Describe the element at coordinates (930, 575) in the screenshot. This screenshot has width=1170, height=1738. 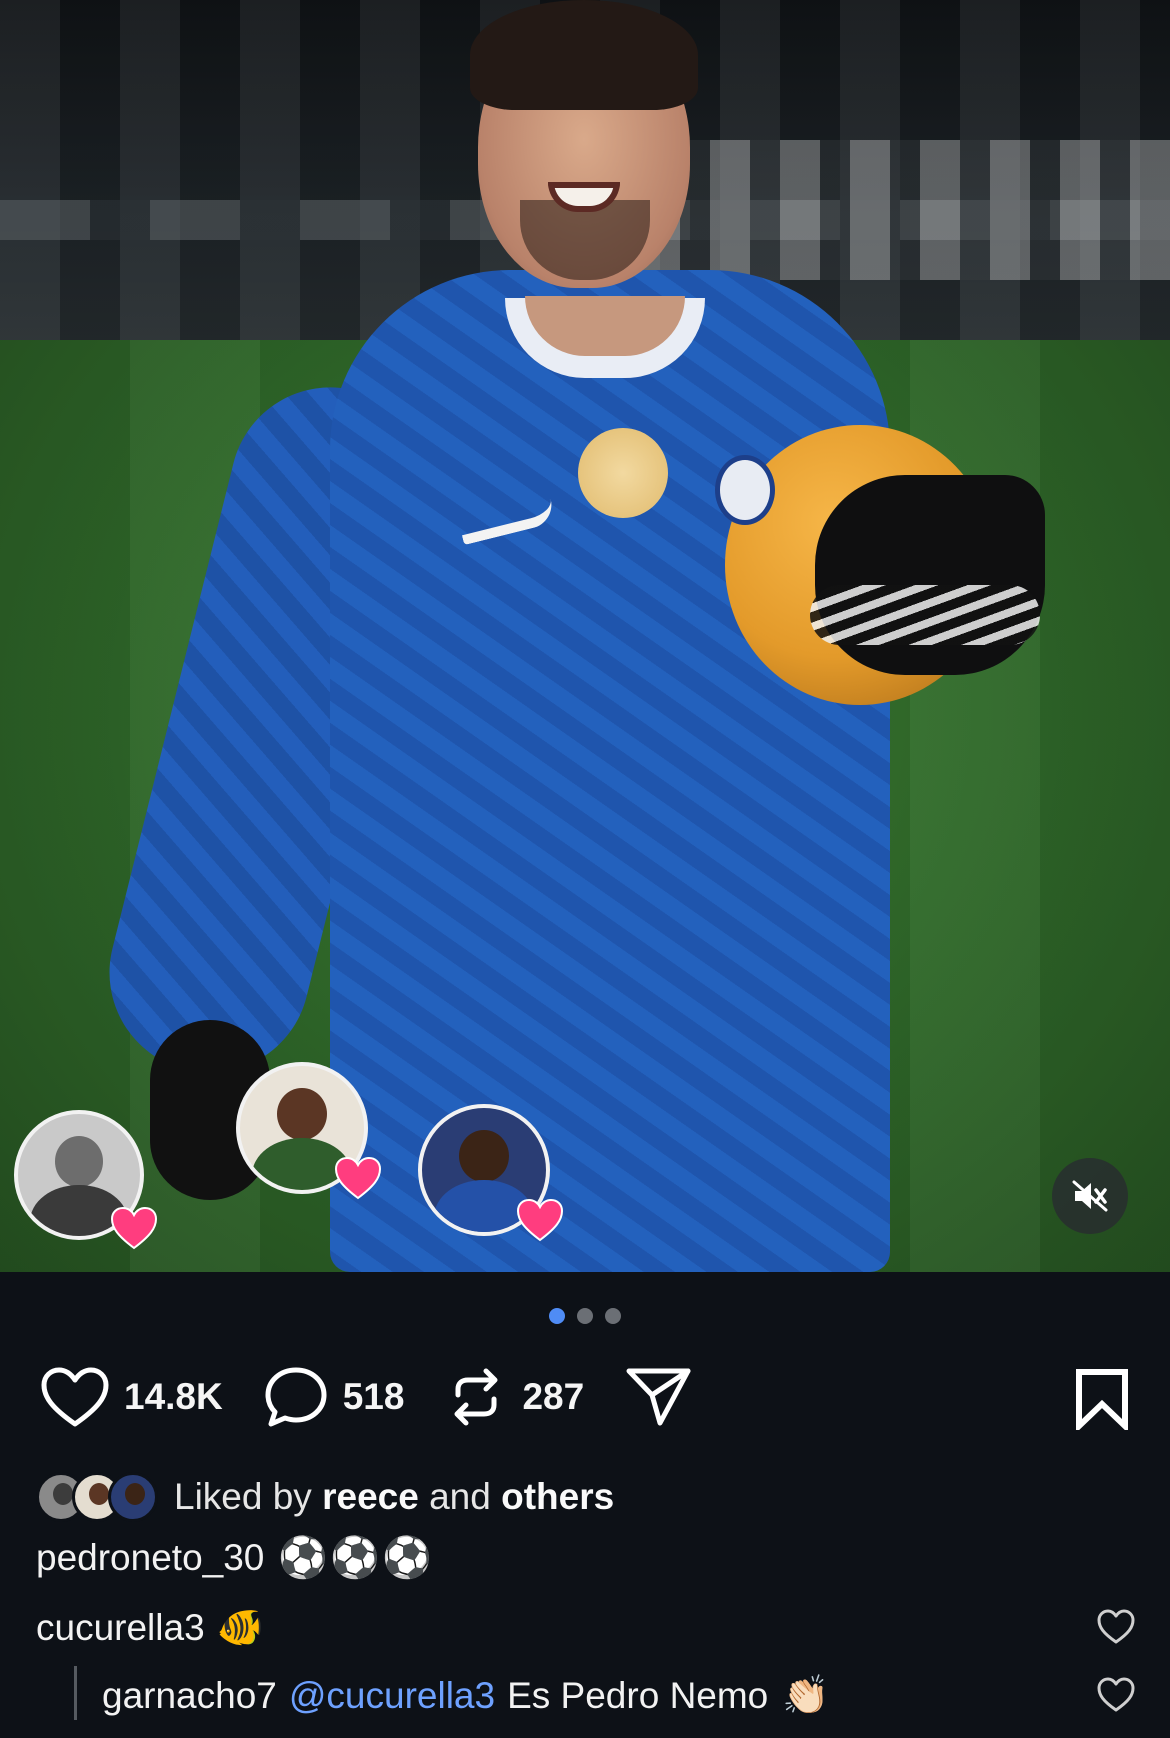
I see `player-right-glove` at that location.